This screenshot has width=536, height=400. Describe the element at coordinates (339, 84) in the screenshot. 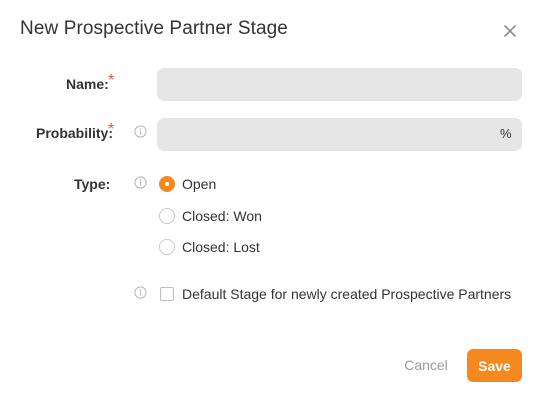

I see `name-input` at that location.